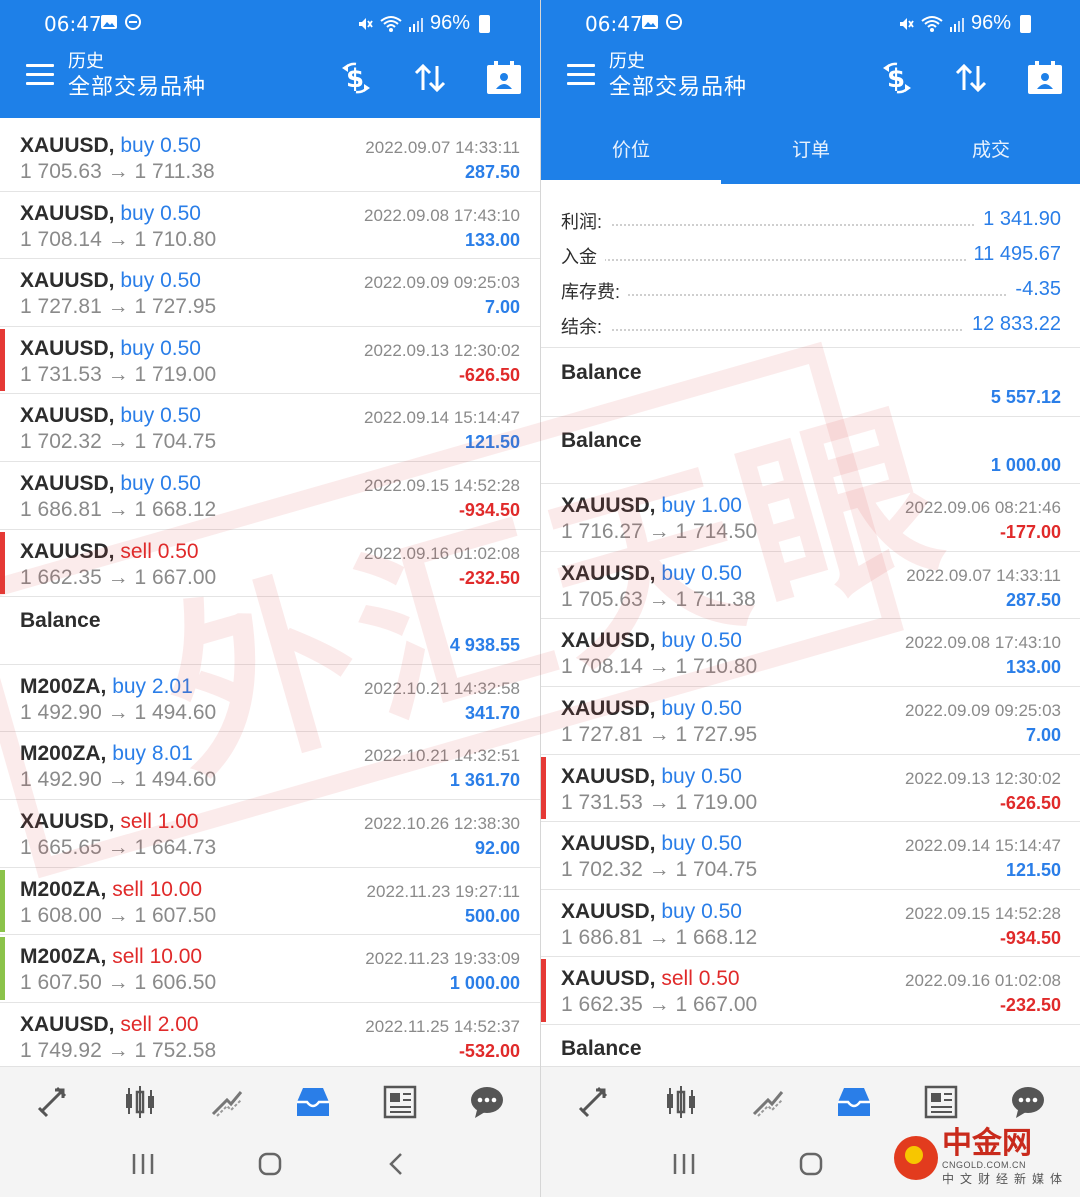  Describe the element at coordinates (810, 321) in the screenshot. I see `summary-row-balance: 结余: 12 833.22` at that location.